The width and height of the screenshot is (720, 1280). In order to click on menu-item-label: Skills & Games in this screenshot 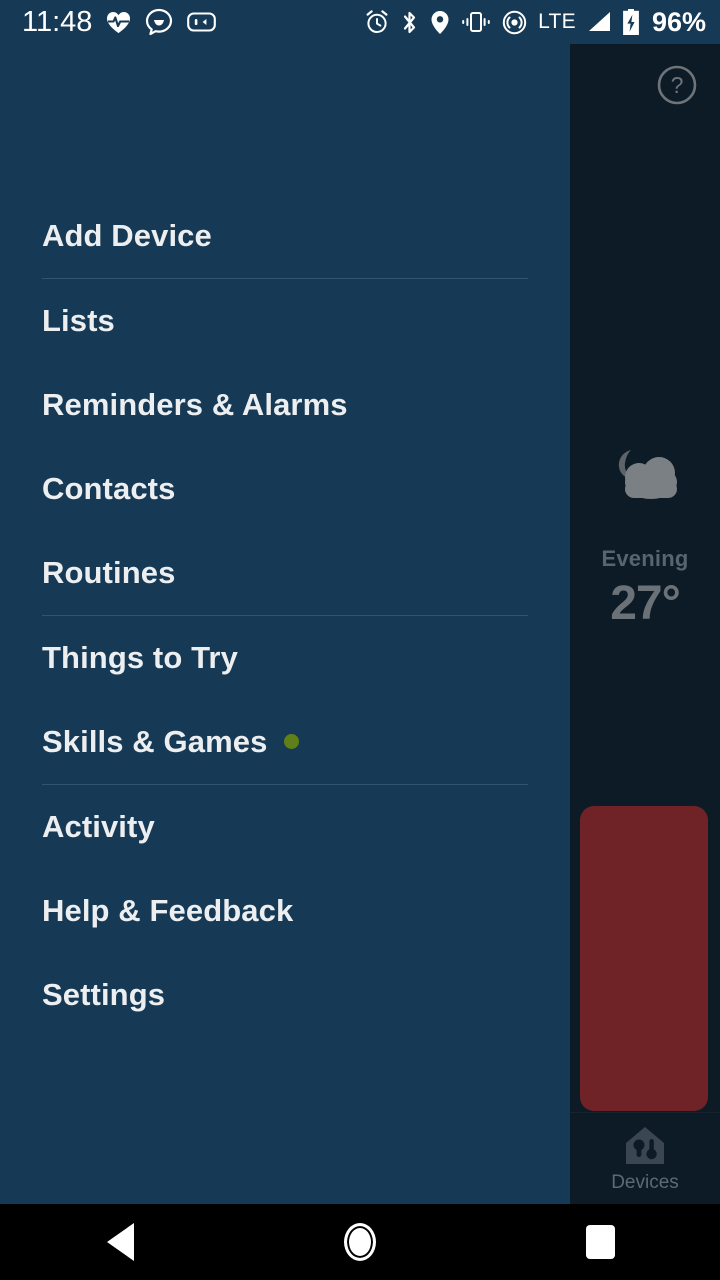, I will do `click(155, 741)`.